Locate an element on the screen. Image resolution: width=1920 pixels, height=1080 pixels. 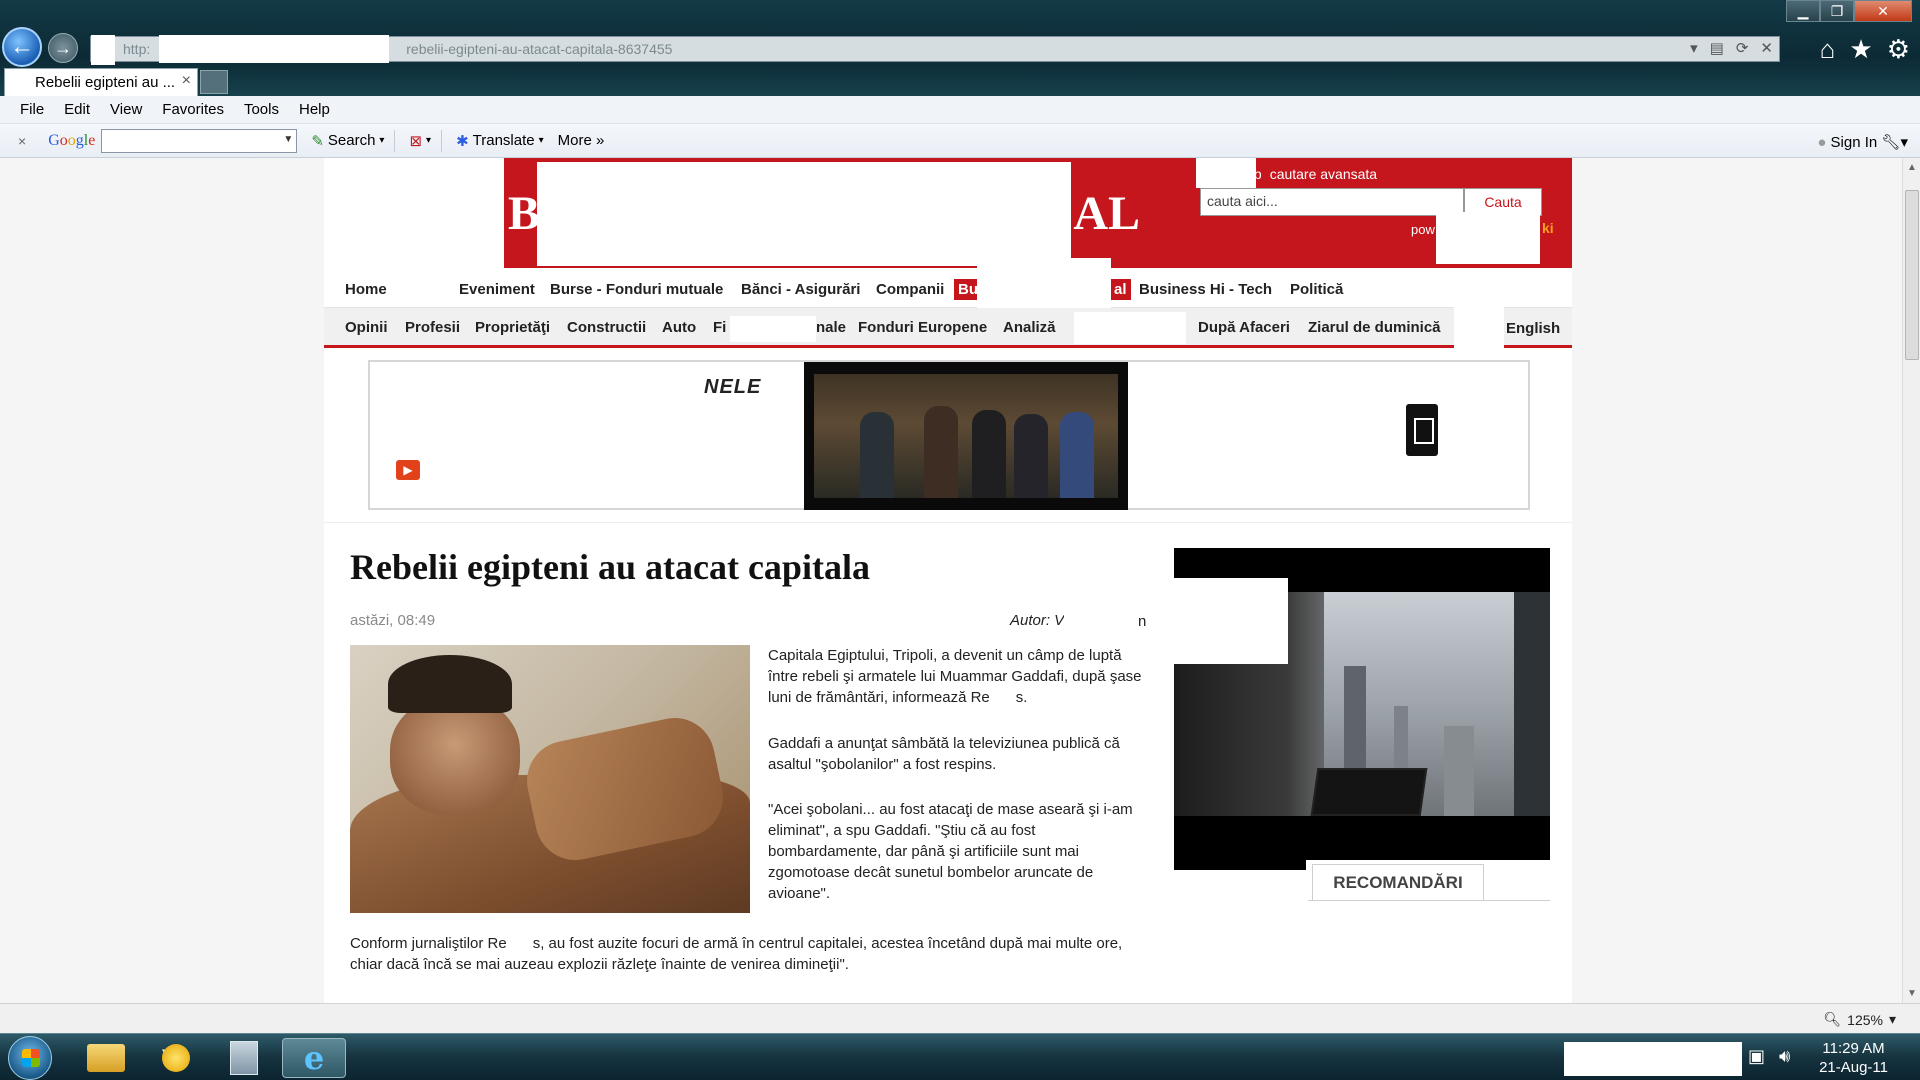
nav-burse: Burse - Fonduri mutuale is located at coordinates (636, 289).